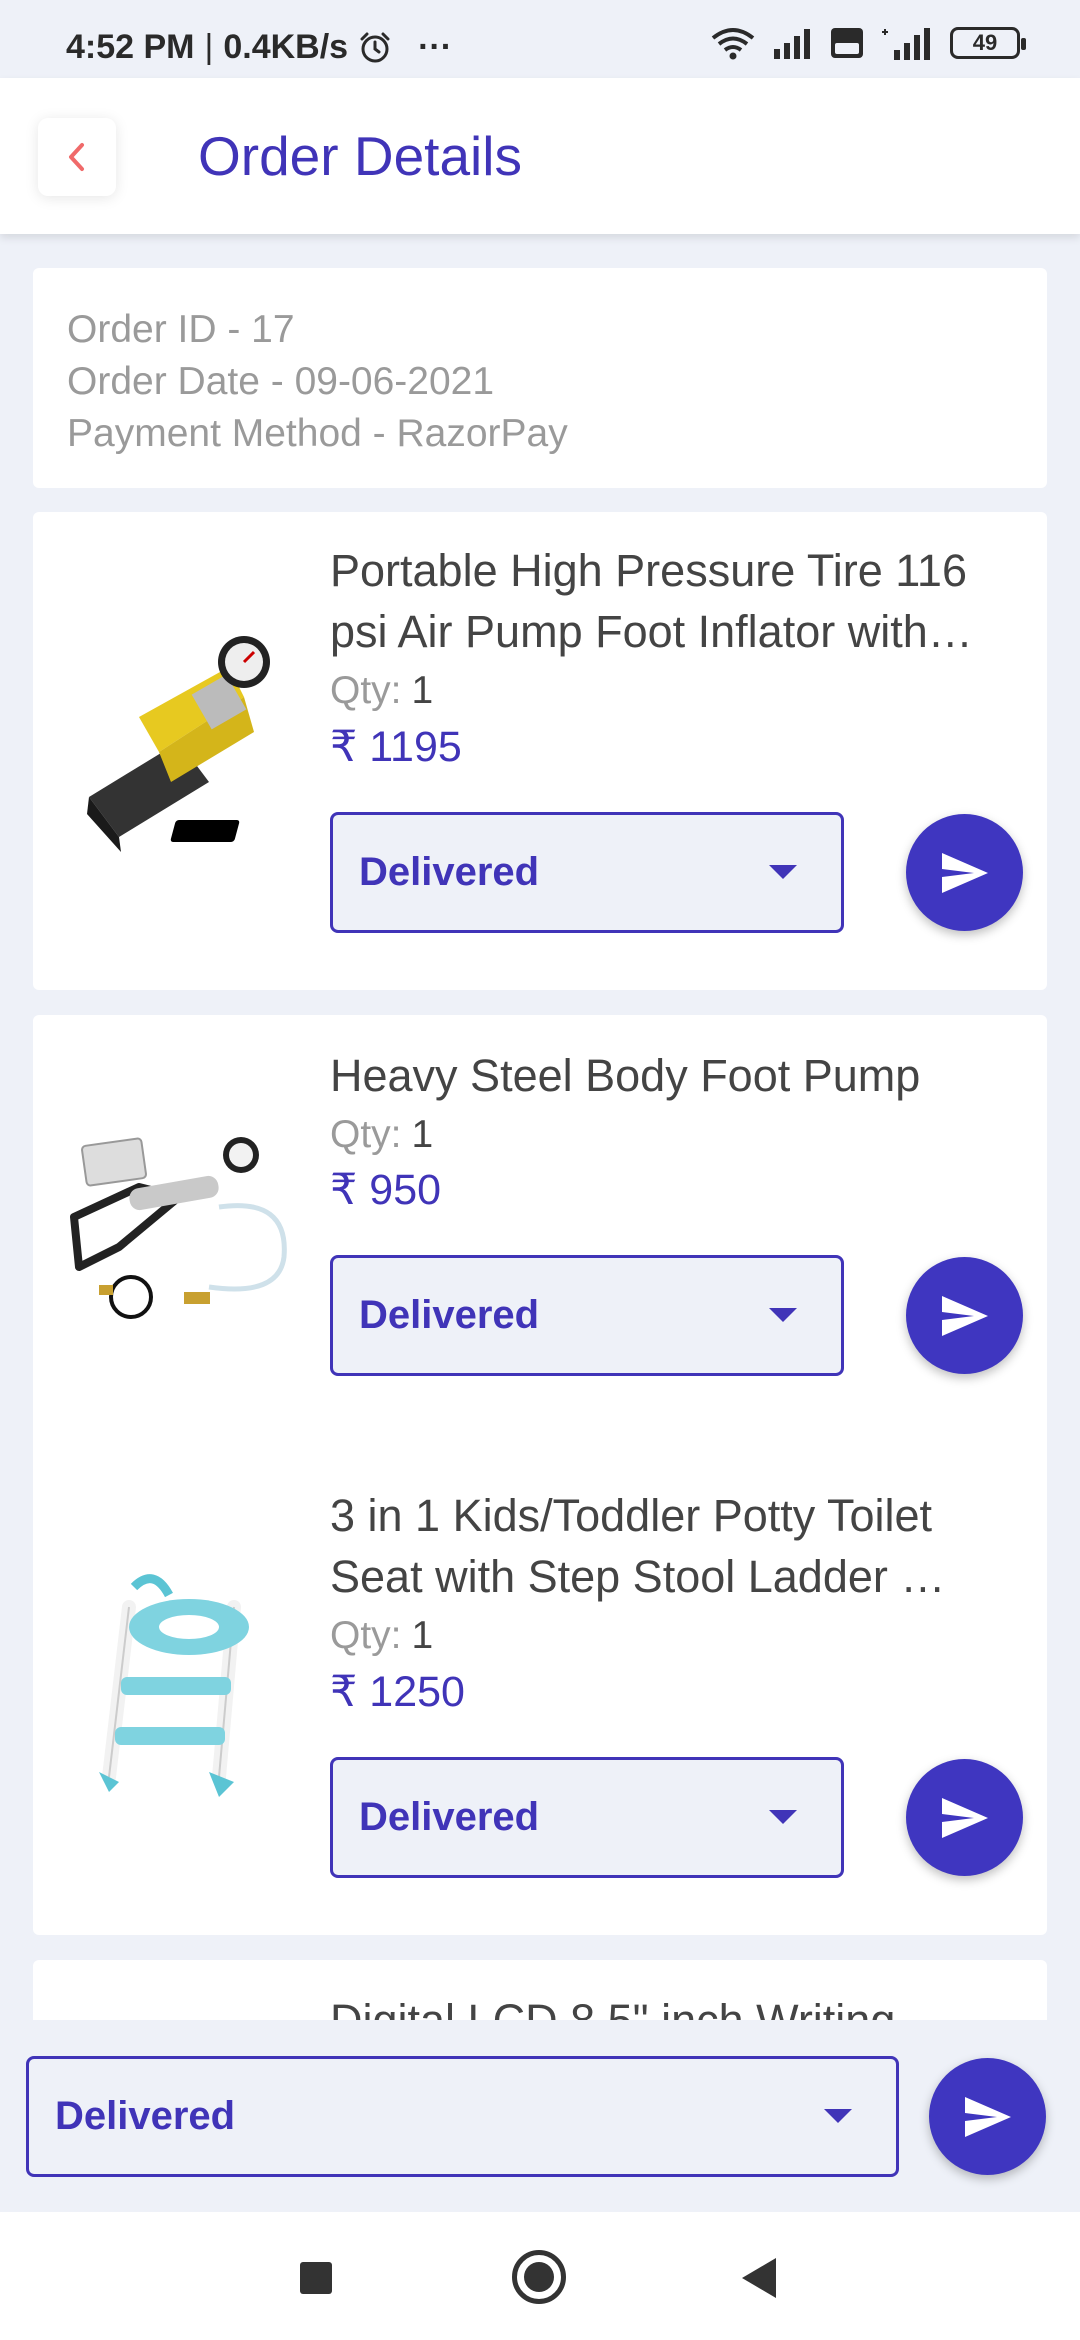 The width and height of the screenshot is (1080, 2340). I want to click on bulk-send-button, so click(987, 2116).